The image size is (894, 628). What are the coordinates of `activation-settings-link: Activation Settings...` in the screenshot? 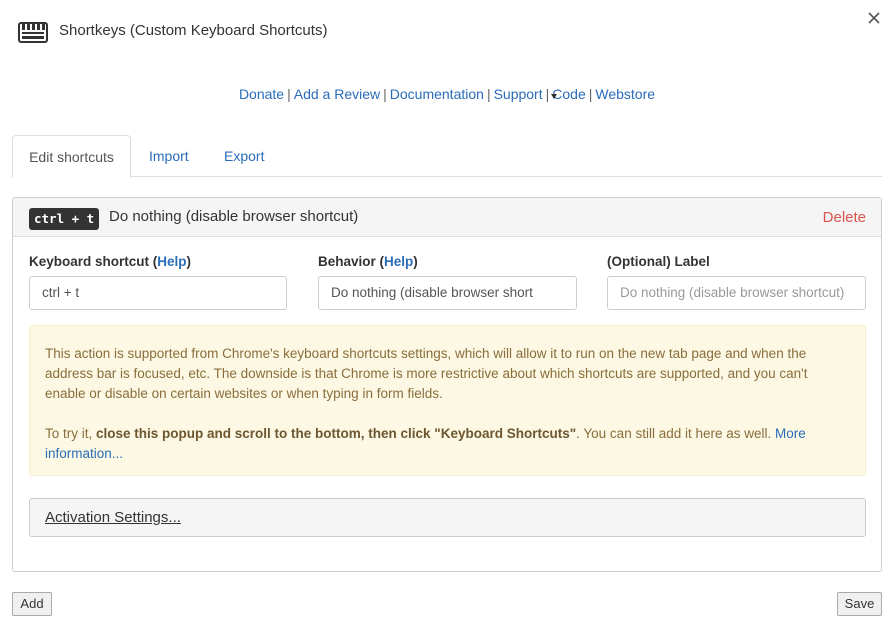 It's located at (113, 517).